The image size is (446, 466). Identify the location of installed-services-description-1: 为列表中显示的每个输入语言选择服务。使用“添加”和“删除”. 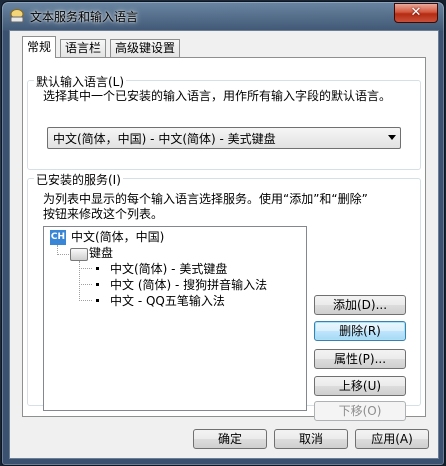
(205, 199).